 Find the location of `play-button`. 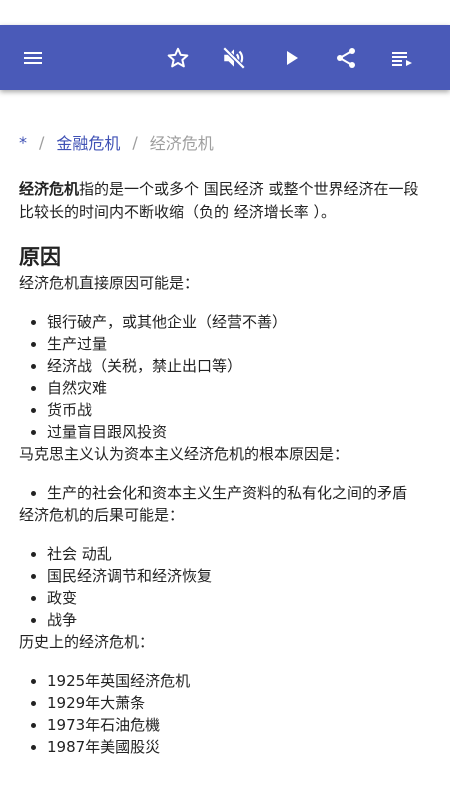

play-button is located at coordinates (291, 57).